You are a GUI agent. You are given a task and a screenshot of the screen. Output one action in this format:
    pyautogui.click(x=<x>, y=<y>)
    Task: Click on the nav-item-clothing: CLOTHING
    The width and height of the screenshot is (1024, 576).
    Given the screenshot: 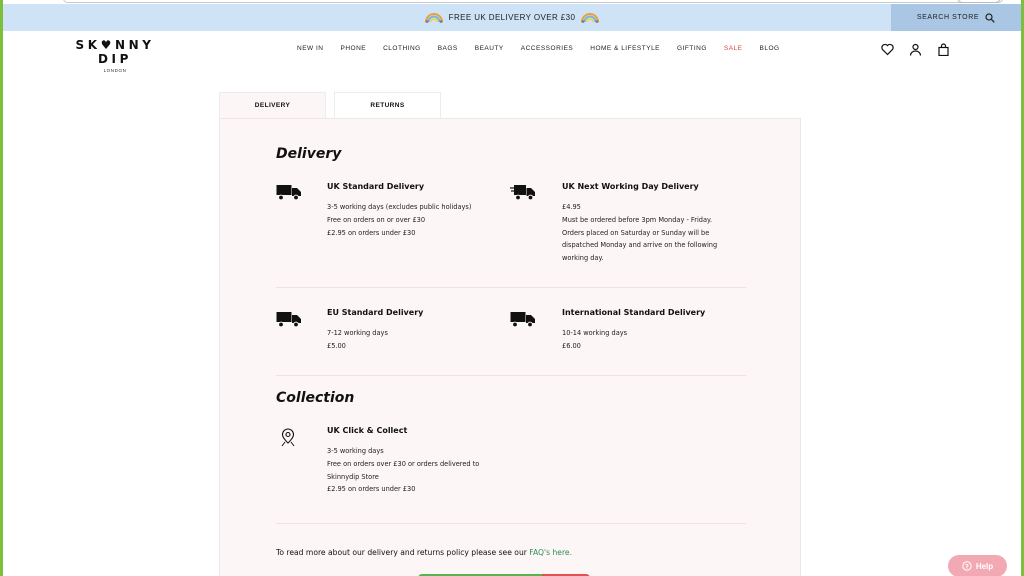 What is the action you would take?
    pyautogui.click(x=402, y=48)
    